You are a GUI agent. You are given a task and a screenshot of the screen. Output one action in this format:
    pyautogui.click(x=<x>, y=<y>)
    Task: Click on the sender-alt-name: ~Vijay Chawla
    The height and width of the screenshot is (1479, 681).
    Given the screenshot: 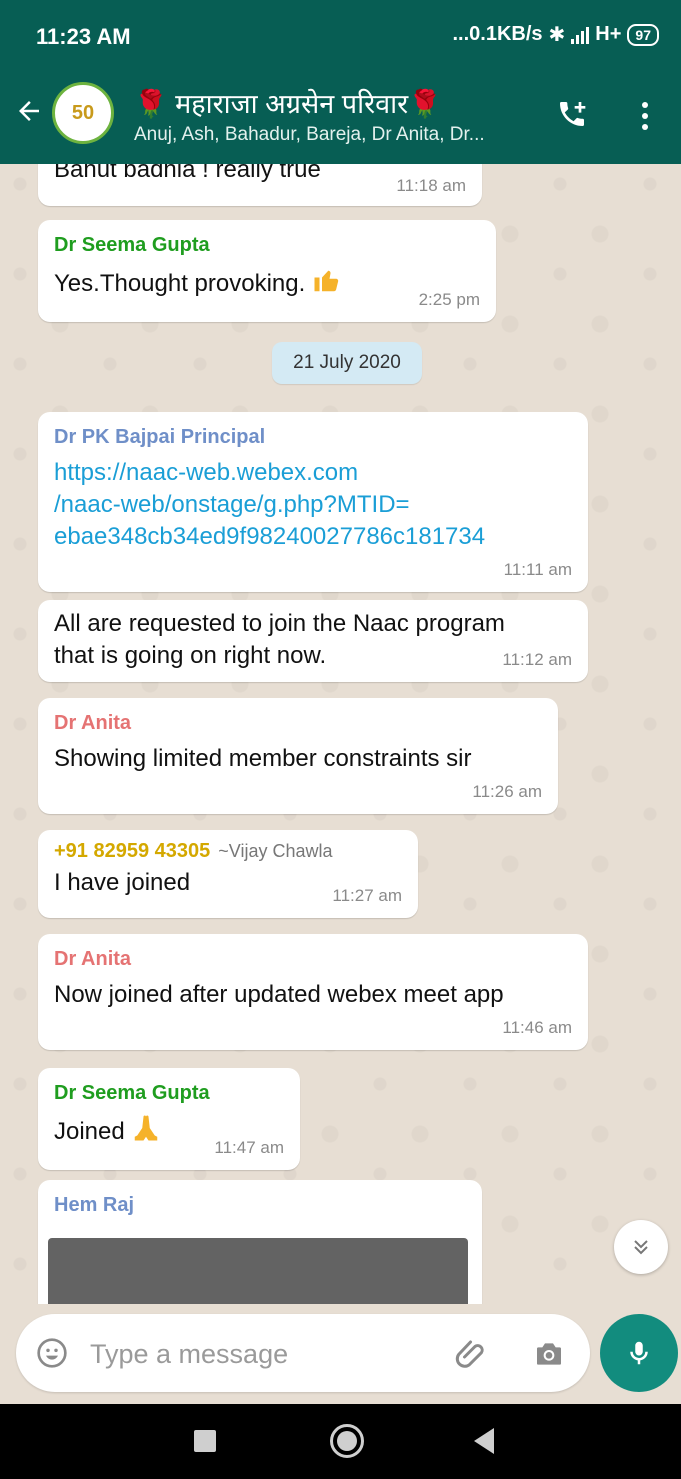 What is the action you would take?
    pyautogui.click(x=275, y=851)
    